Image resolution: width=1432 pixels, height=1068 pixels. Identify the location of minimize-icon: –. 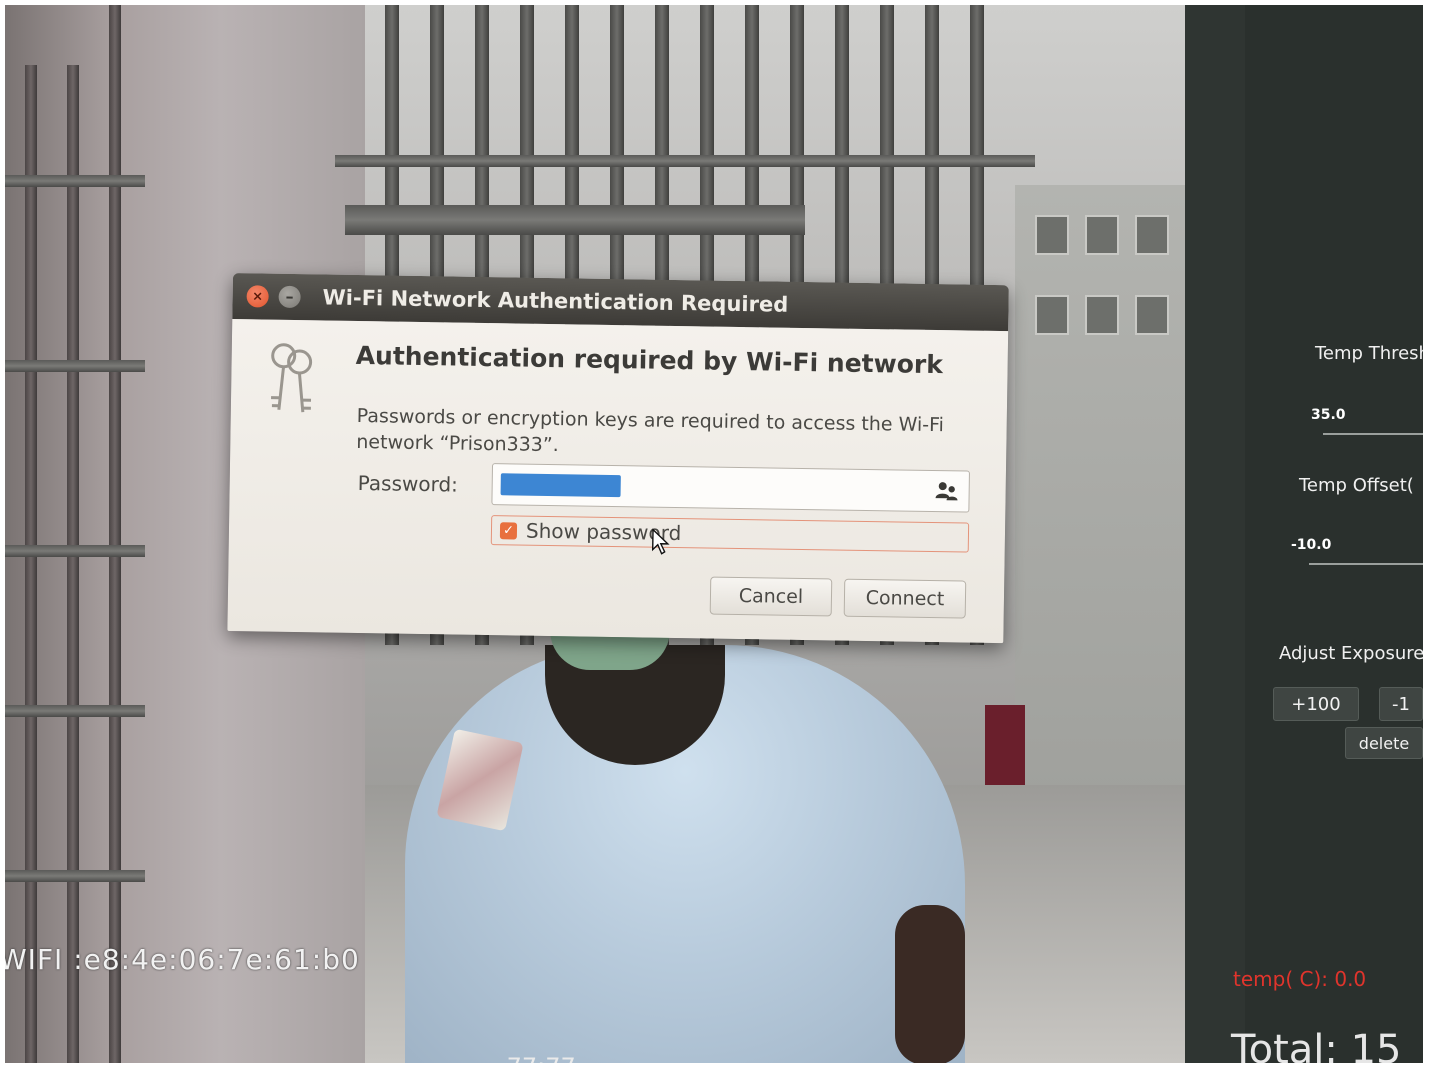
(289, 297).